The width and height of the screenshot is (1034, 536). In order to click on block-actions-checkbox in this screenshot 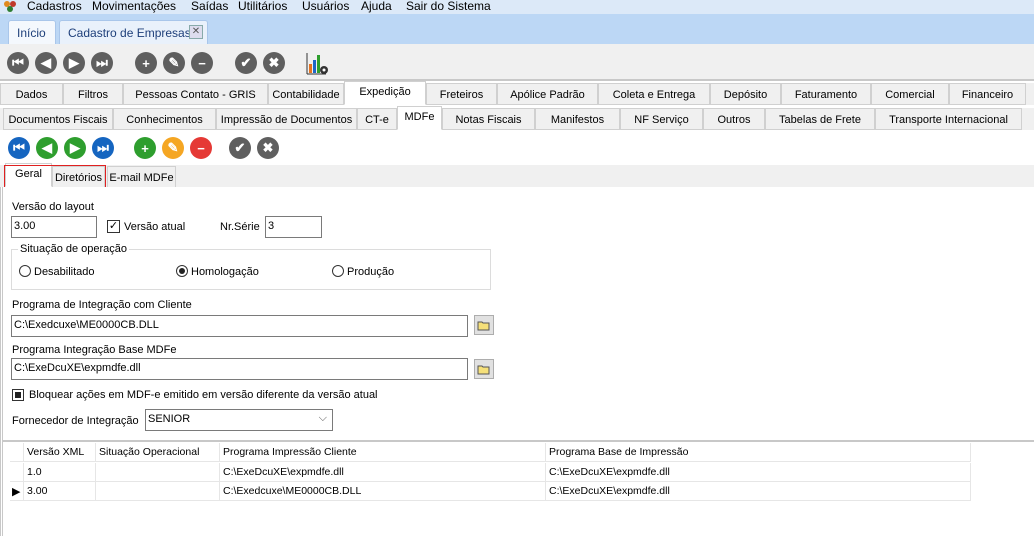, I will do `click(18, 395)`.